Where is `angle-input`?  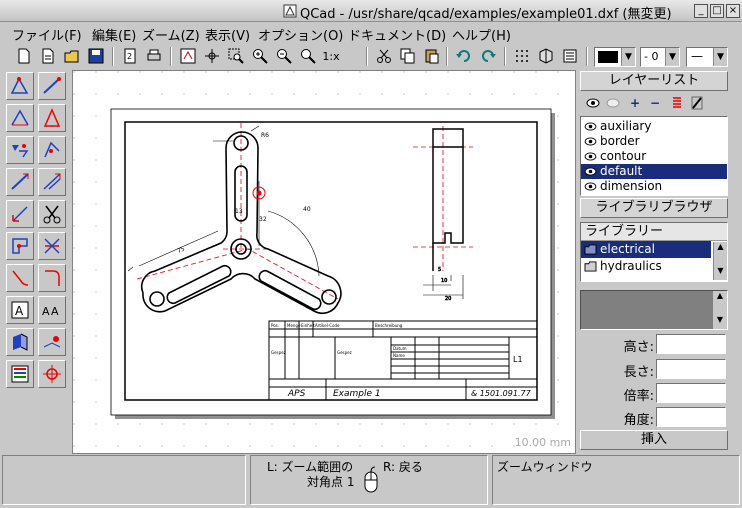
angle-input is located at coordinates (691, 417).